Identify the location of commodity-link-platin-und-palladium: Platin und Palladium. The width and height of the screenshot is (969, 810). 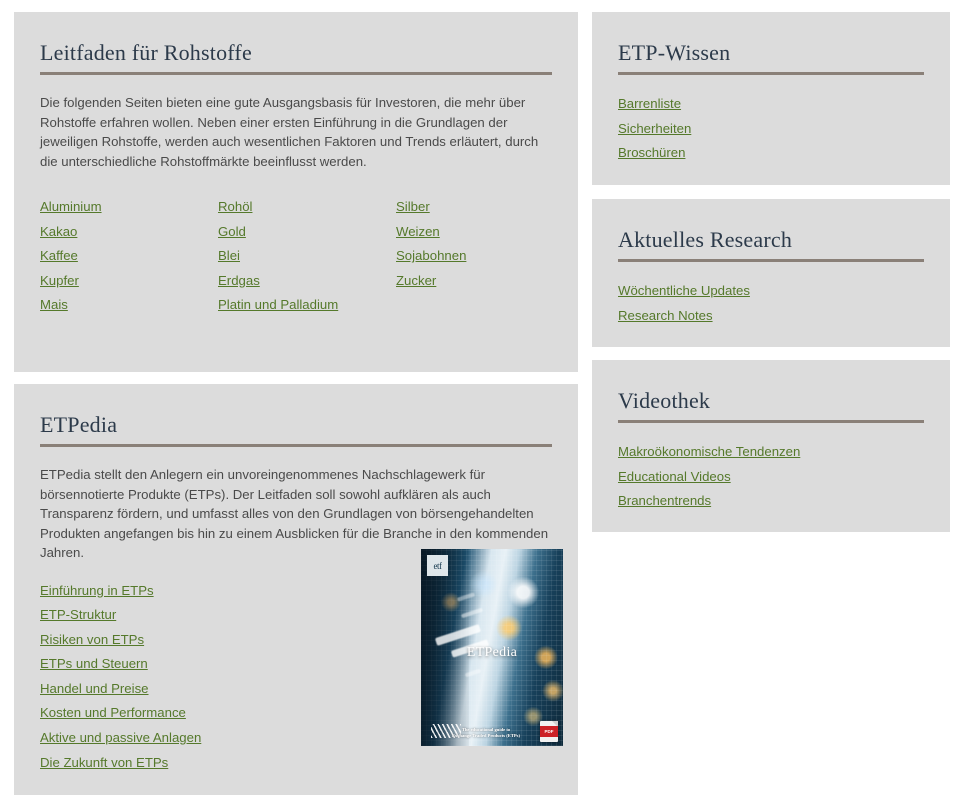
(307, 305).